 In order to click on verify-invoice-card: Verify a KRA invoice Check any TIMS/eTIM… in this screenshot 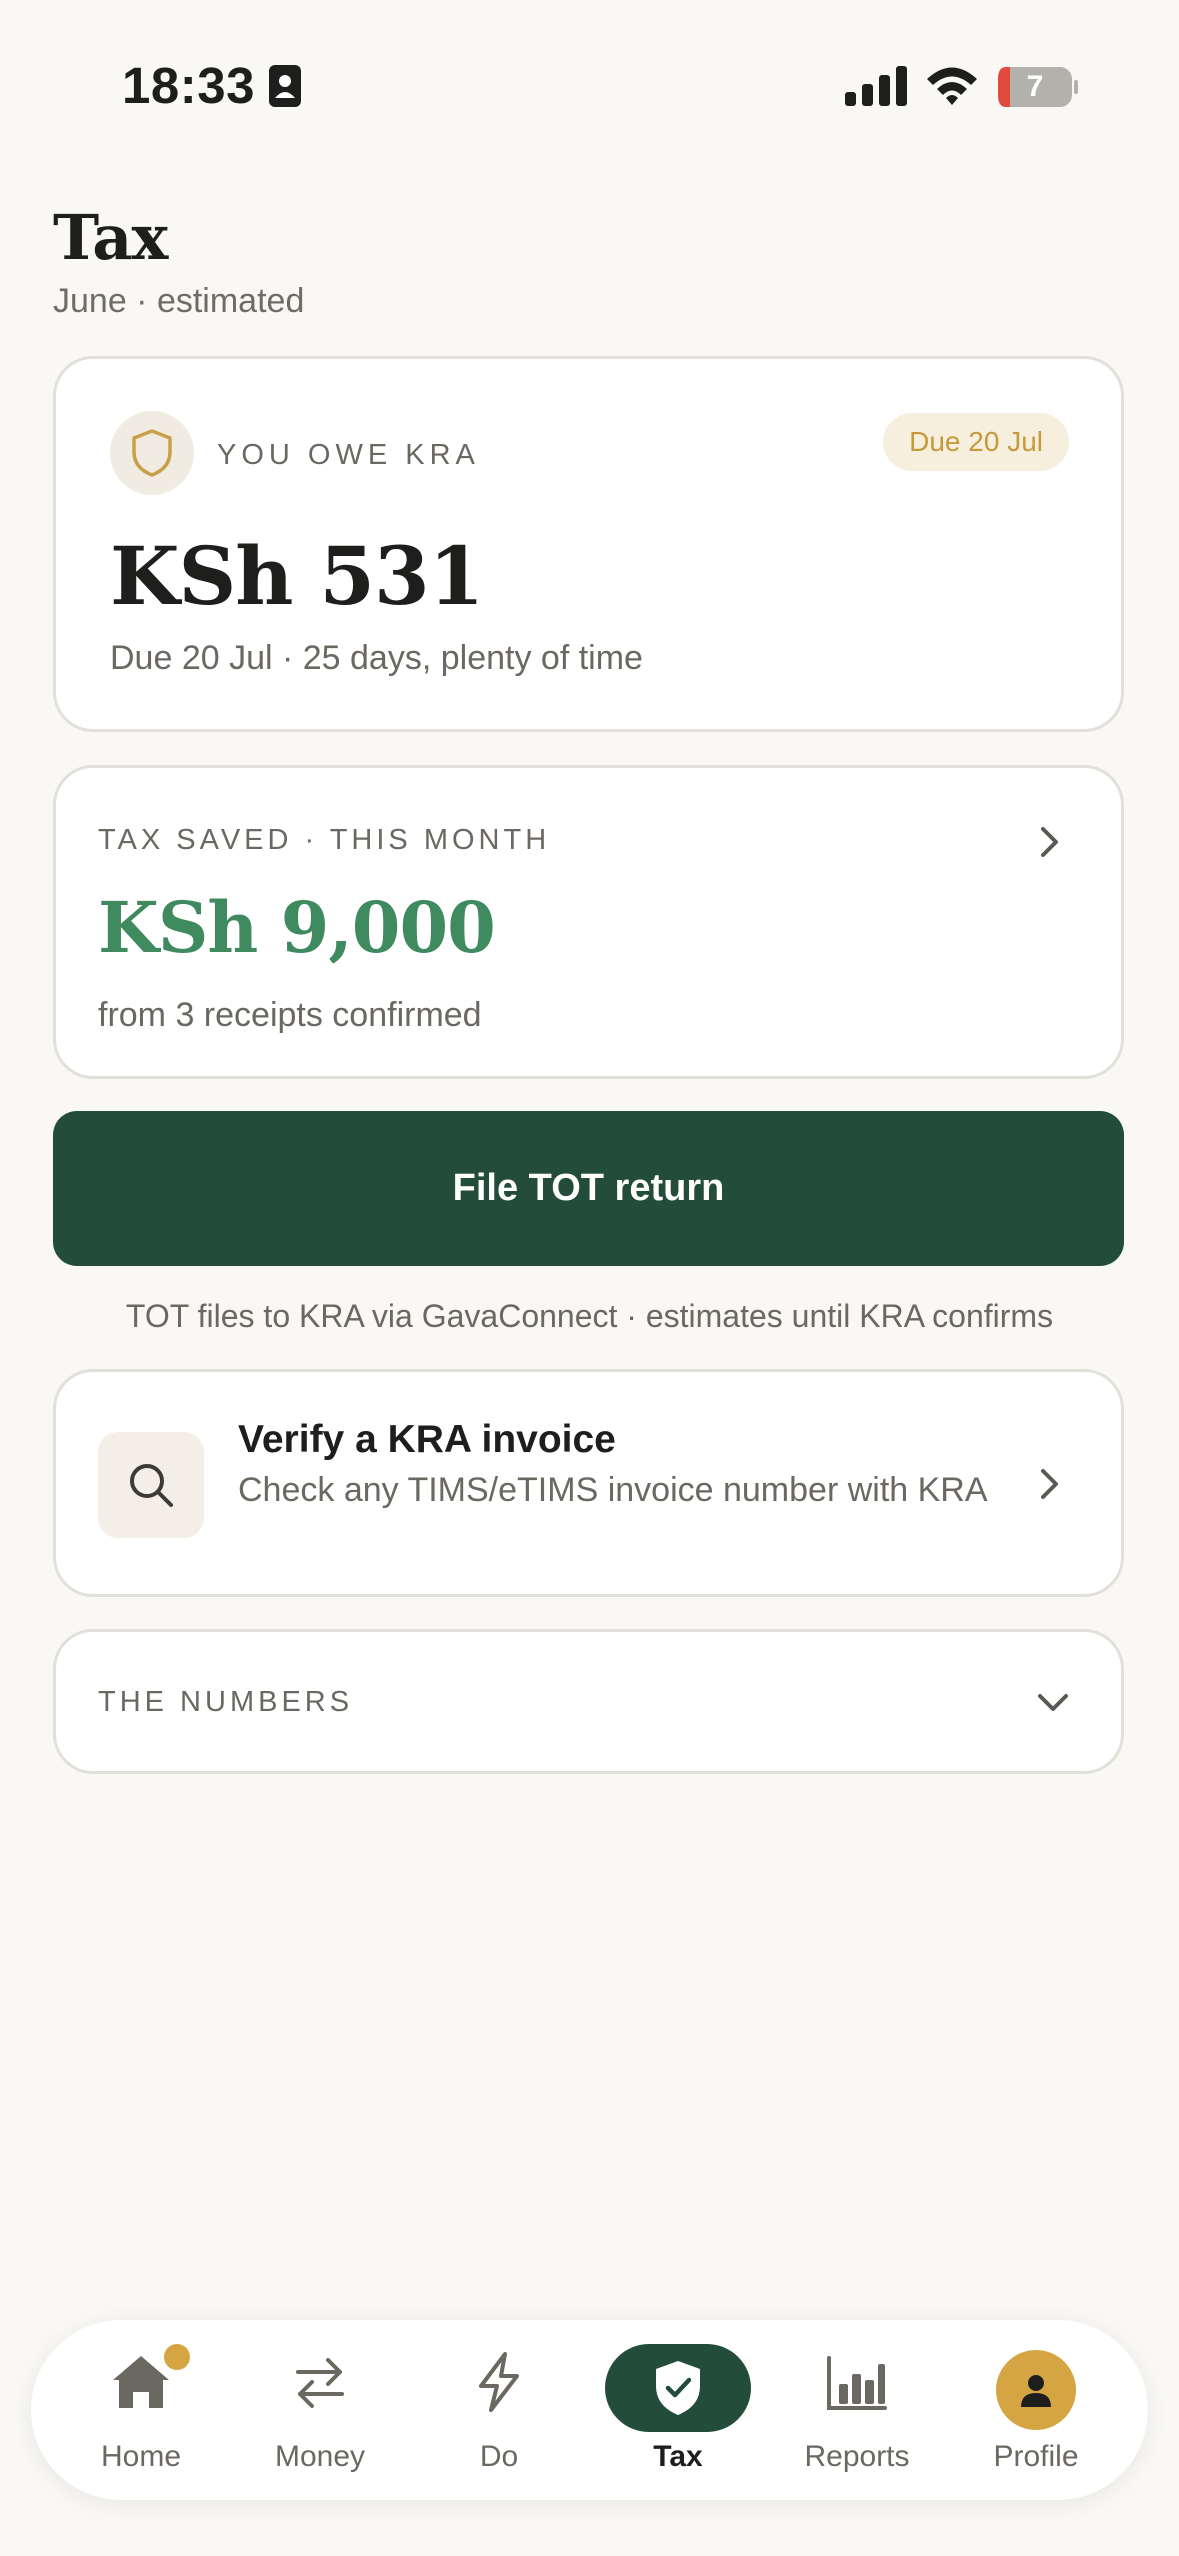, I will do `click(588, 1483)`.